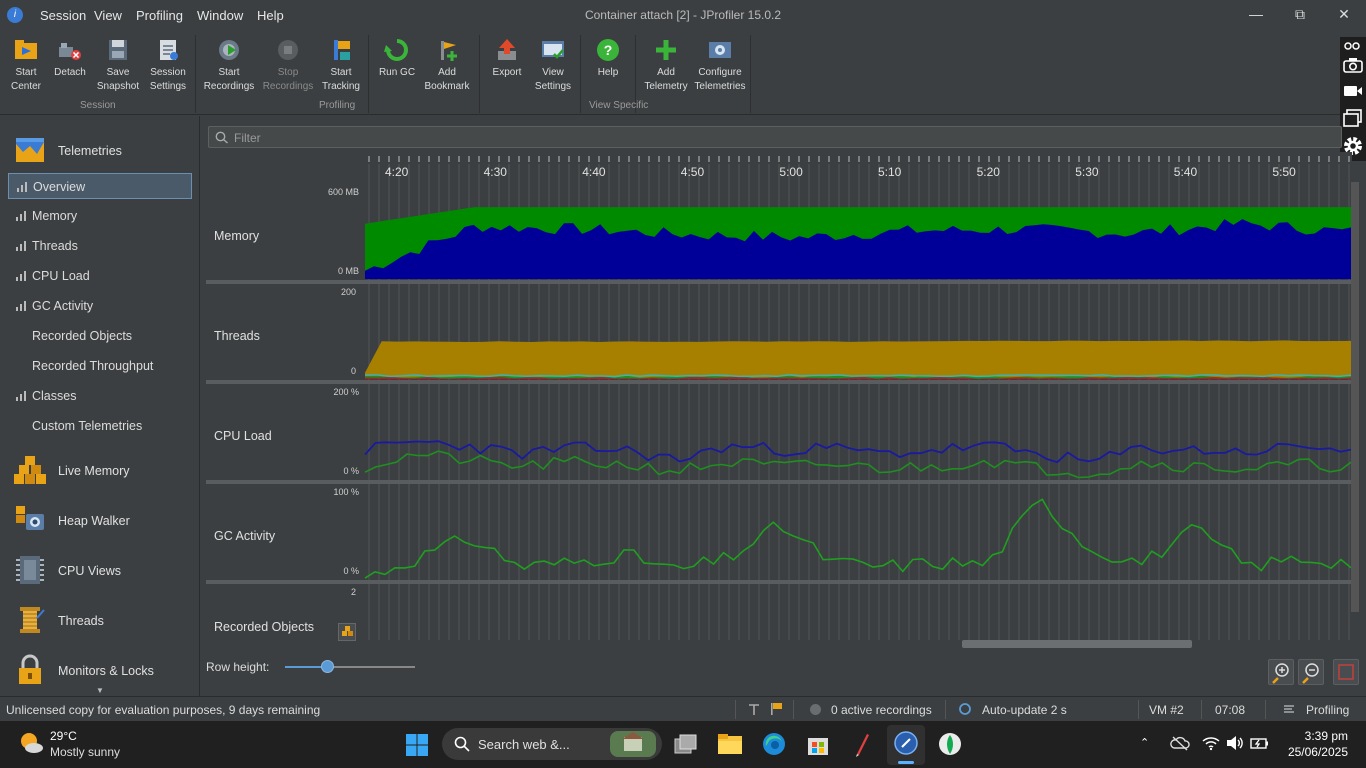  What do you see at coordinates (31, 743) in the screenshot?
I see `weather-sun-icon` at bounding box center [31, 743].